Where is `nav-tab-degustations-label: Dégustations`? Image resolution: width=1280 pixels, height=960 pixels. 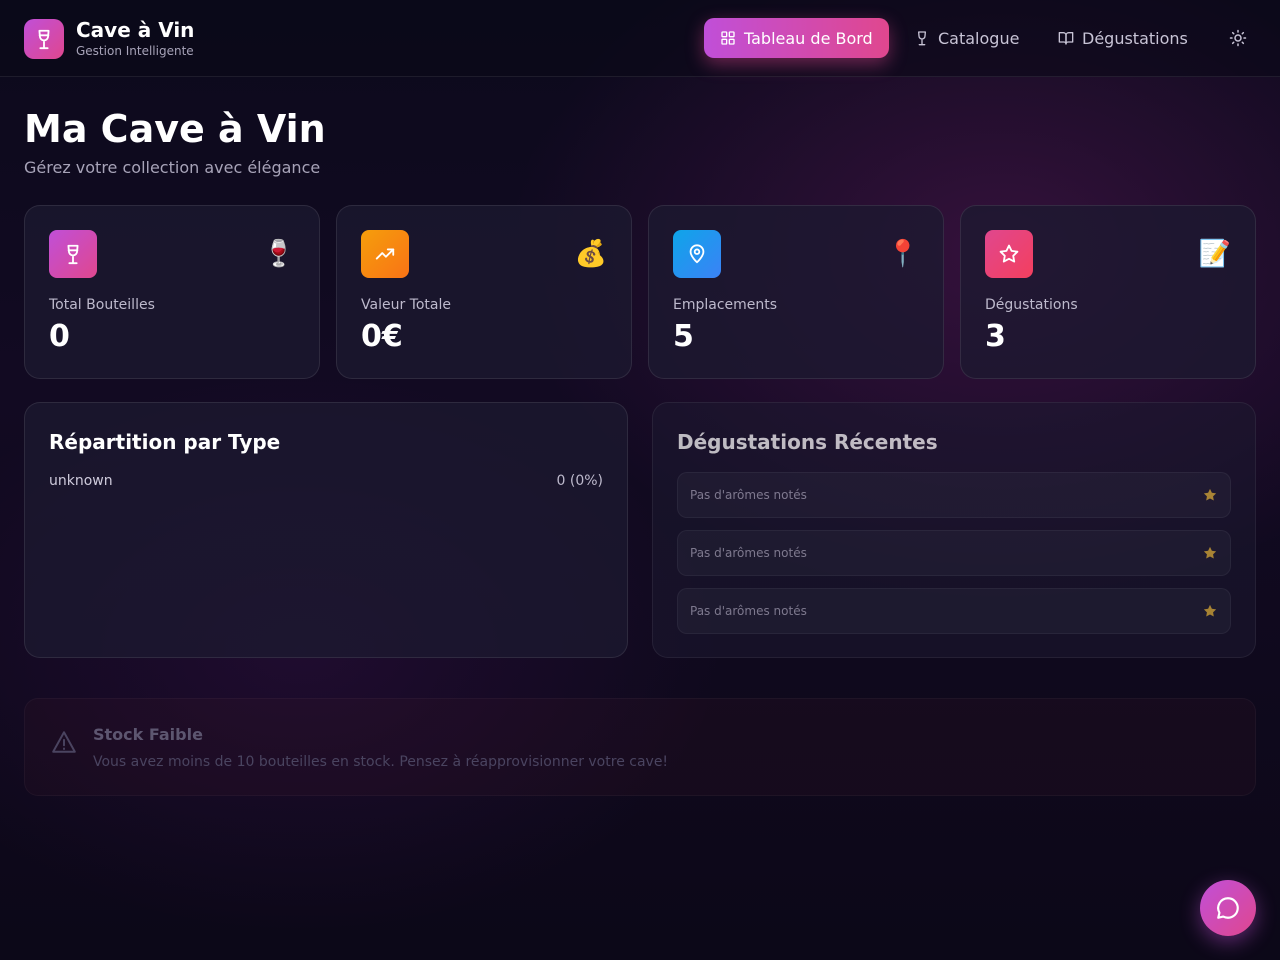
nav-tab-degustations-label: Dégustations is located at coordinates (1135, 38).